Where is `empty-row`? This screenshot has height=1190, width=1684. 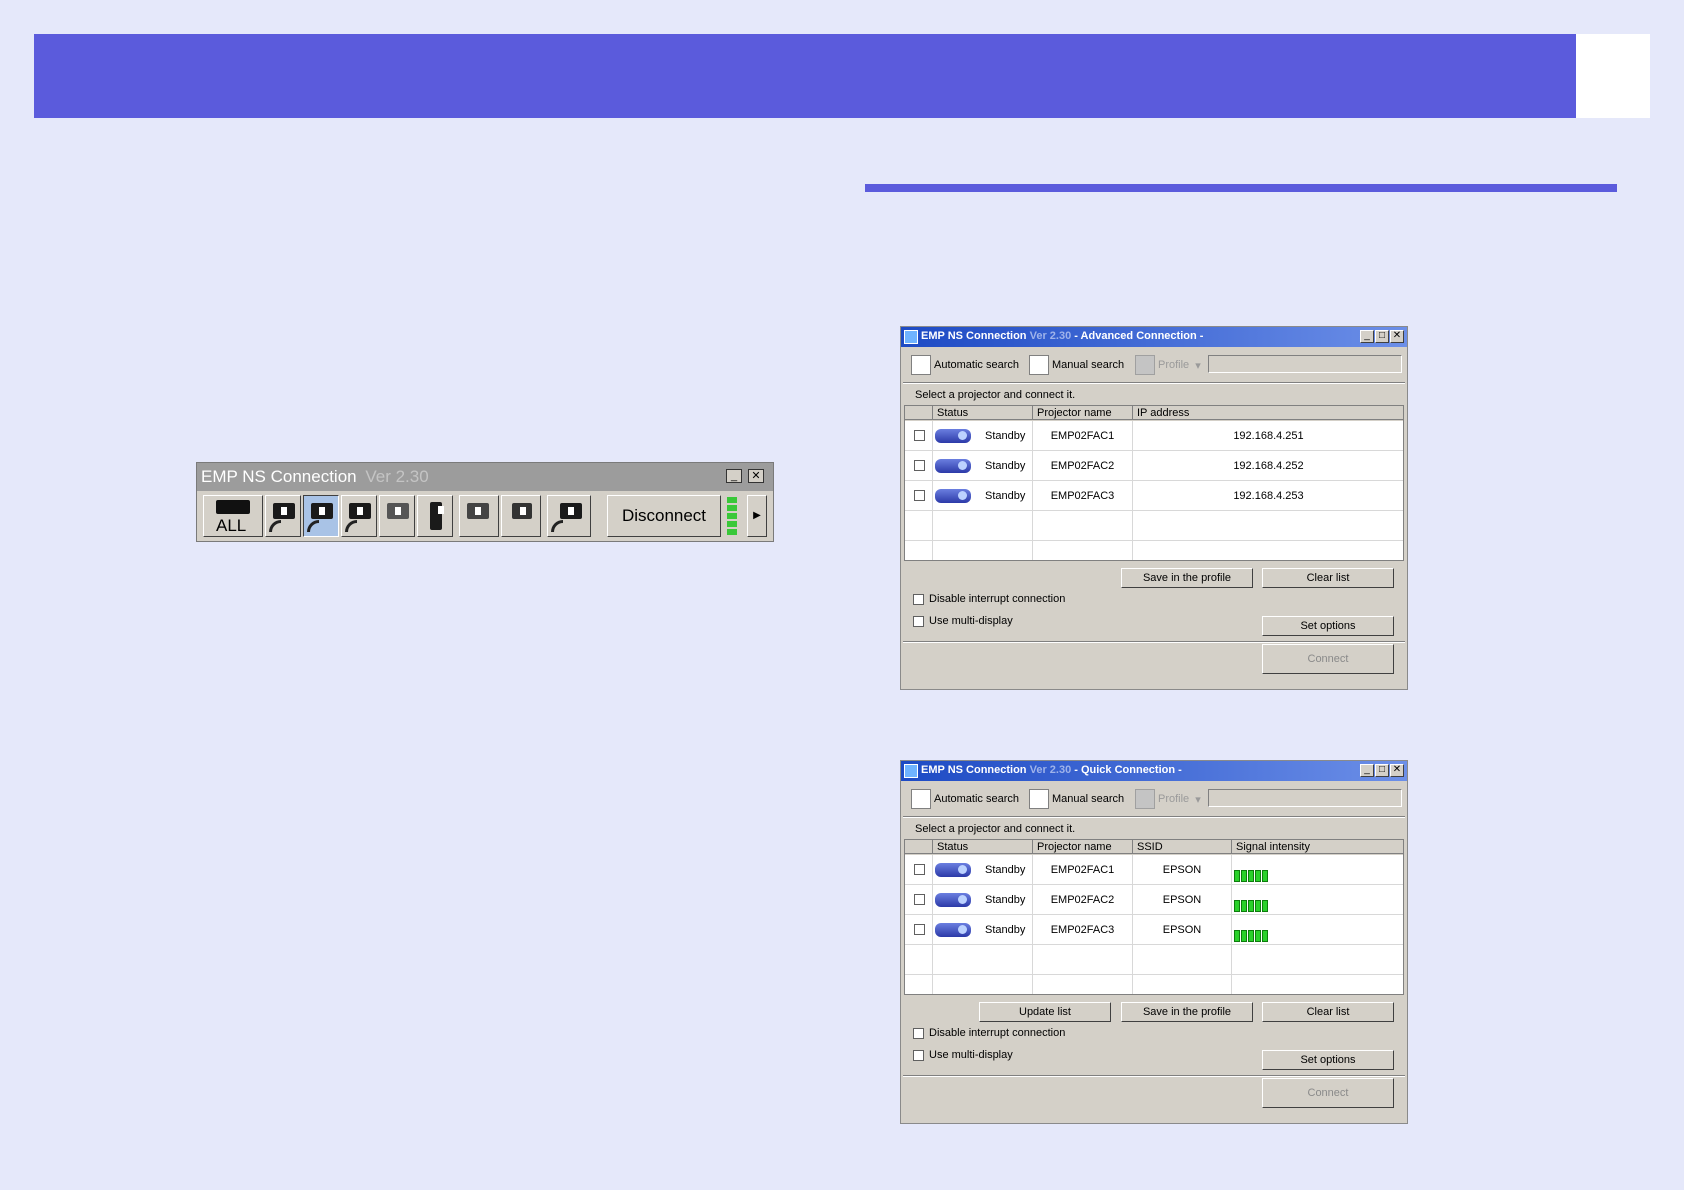 empty-row is located at coordinates (1154, 984).